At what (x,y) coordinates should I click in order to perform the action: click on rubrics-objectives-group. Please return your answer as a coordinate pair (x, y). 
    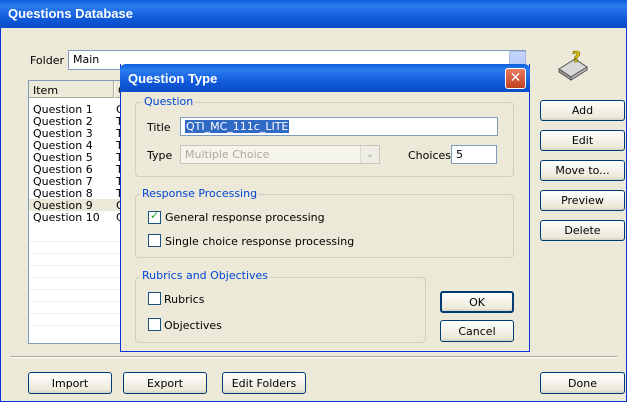
    Looking at the image, I should click on (280, 310).